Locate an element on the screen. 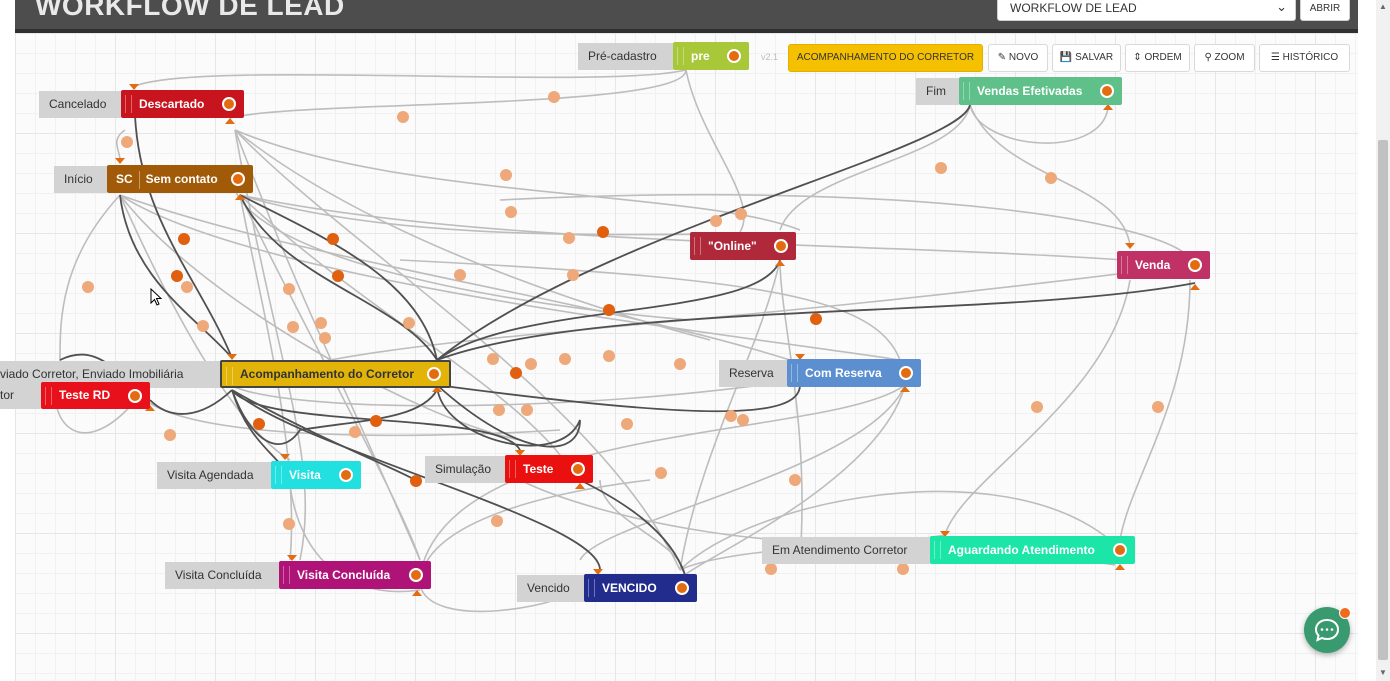 The image size is (1390, 681). node-sem-contato: SC Sem contato is located at coordinates (180, 179).